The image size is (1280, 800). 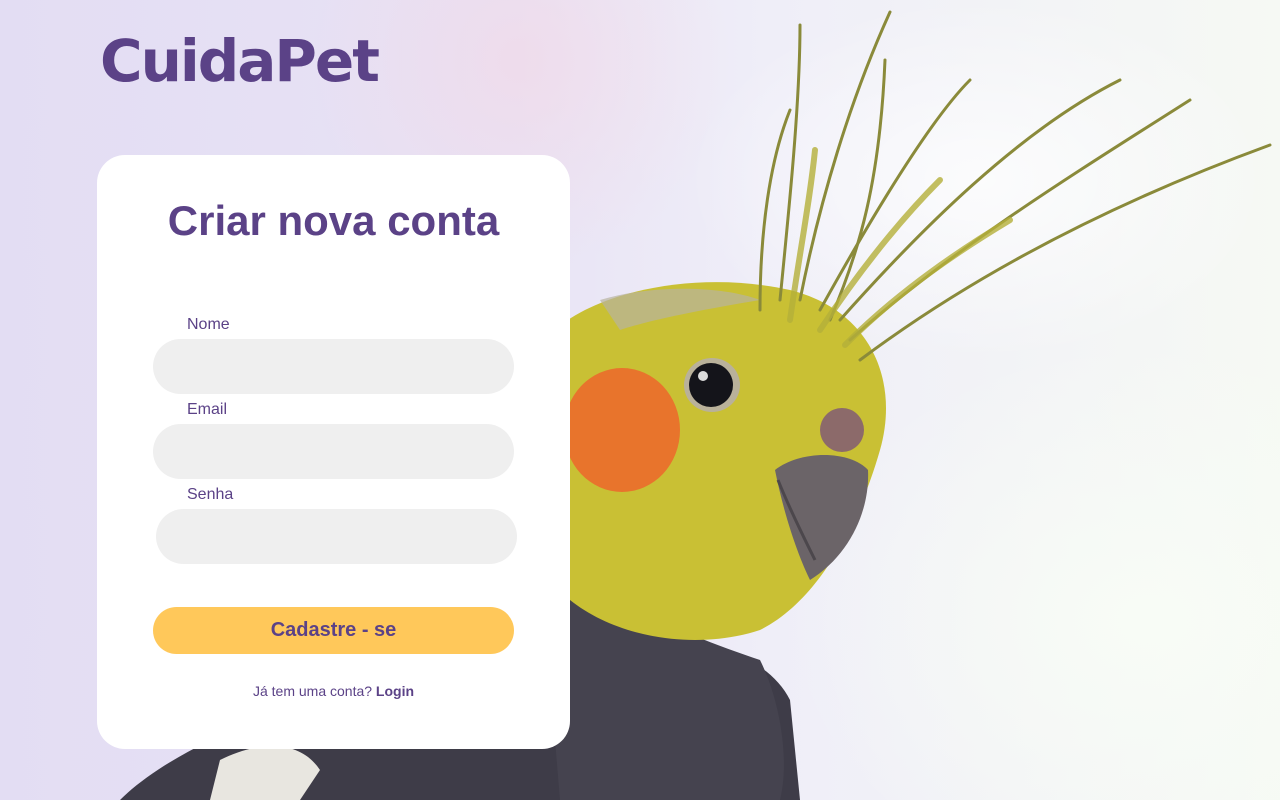 I want to click on email-label: Email, so click(x=207, y=409).